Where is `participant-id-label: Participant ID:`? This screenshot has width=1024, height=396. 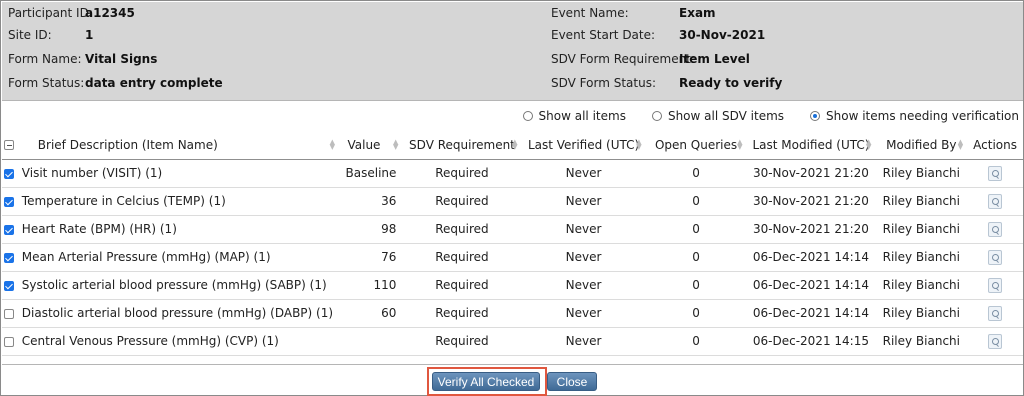
participant-id-label: Participant ID: is located at coordinates (50, 13).